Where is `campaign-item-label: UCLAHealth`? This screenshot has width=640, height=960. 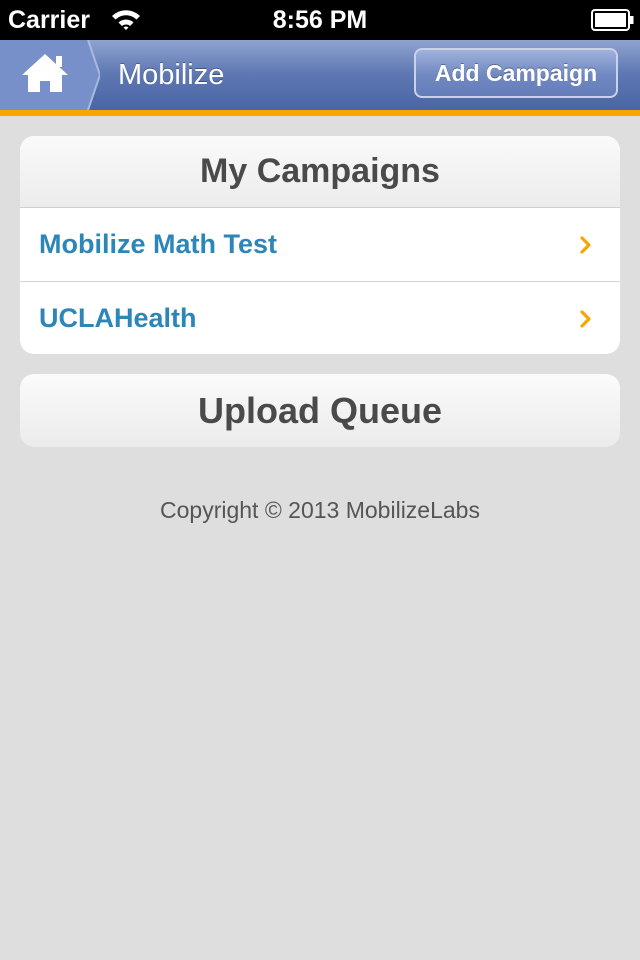 campaign-item-label: UCLAHealth is located at coordinates (118, 318).